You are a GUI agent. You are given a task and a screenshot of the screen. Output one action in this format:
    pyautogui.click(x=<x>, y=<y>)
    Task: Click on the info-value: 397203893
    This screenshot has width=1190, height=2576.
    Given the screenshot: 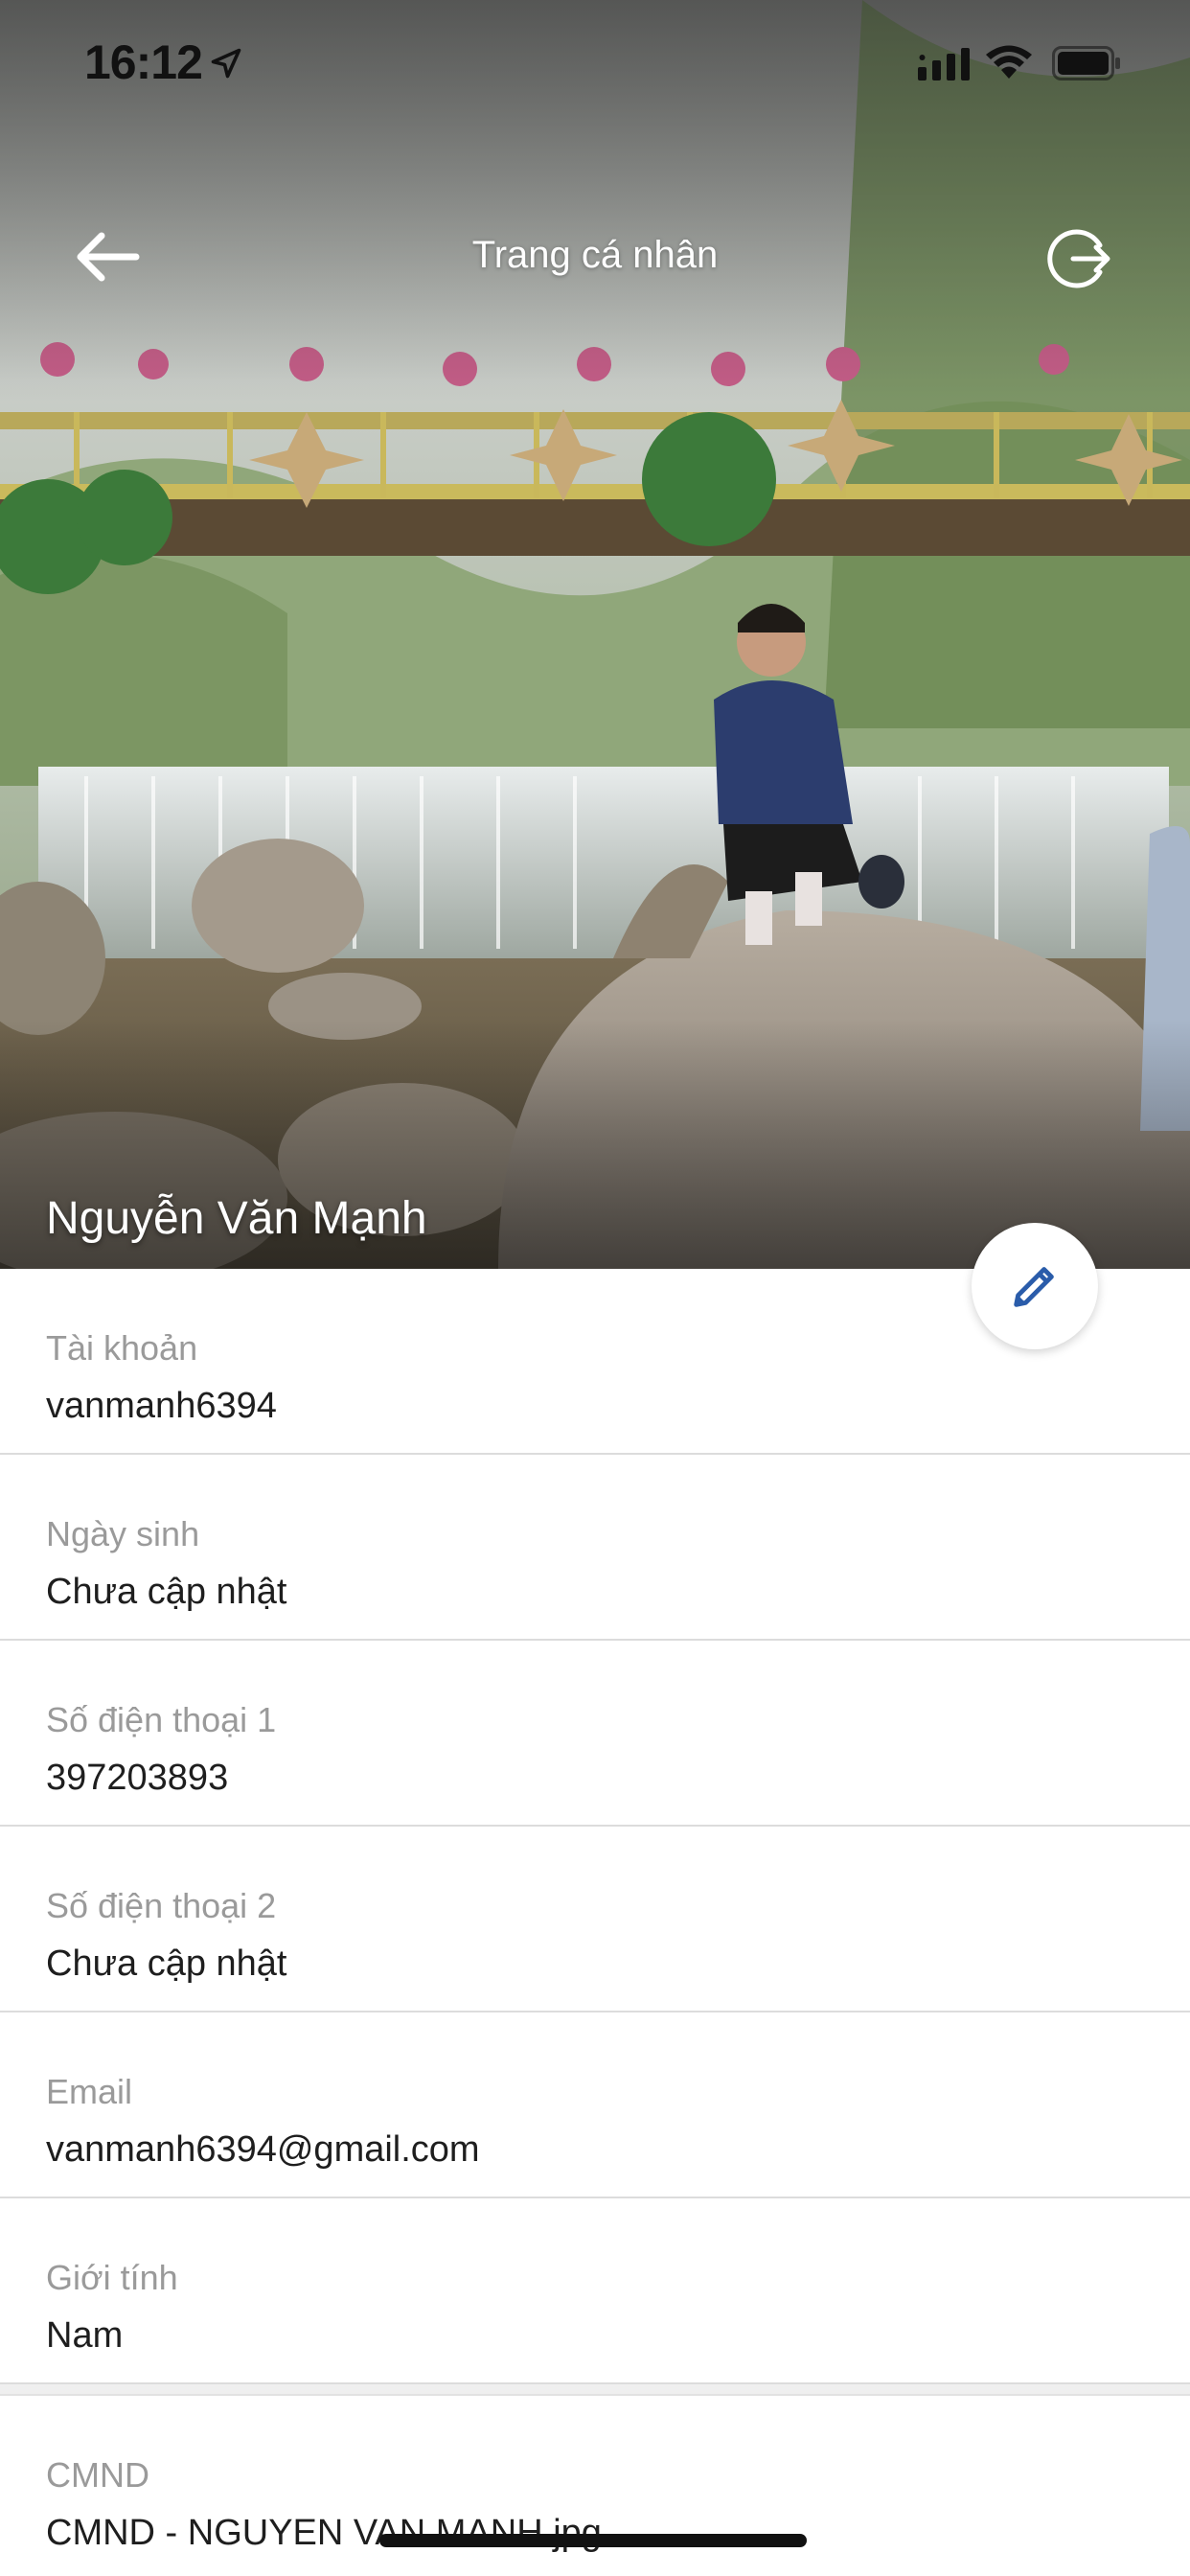 What is the action you would take?
    pyautogui.click(x=137, y=1778)
    